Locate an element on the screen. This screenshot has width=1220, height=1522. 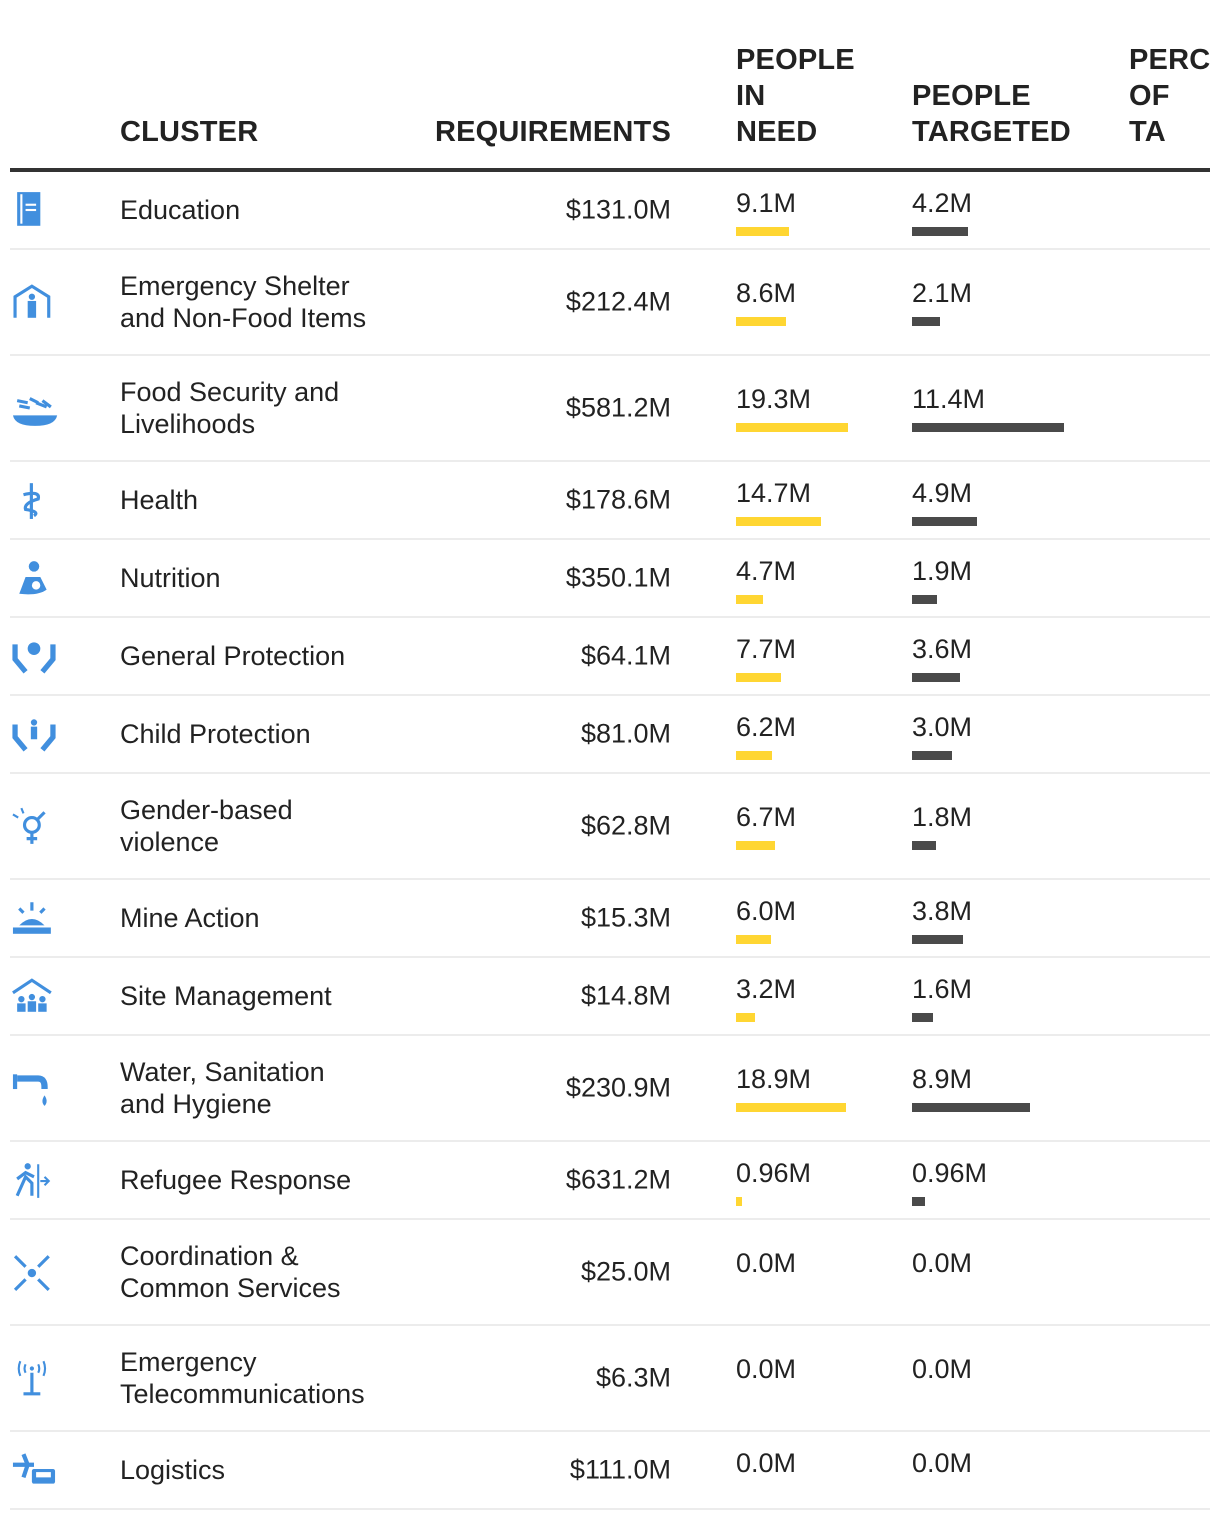
cluster-name: Emergency Telecommunications is located at coordinates (242, 1378).